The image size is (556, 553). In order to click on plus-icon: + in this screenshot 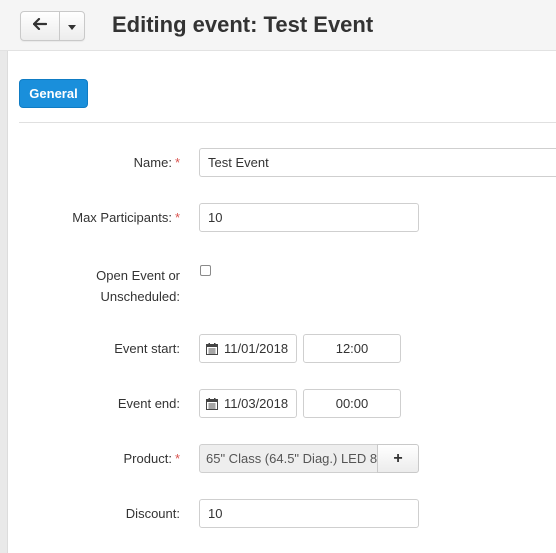, I will do `click(398, 458)`.